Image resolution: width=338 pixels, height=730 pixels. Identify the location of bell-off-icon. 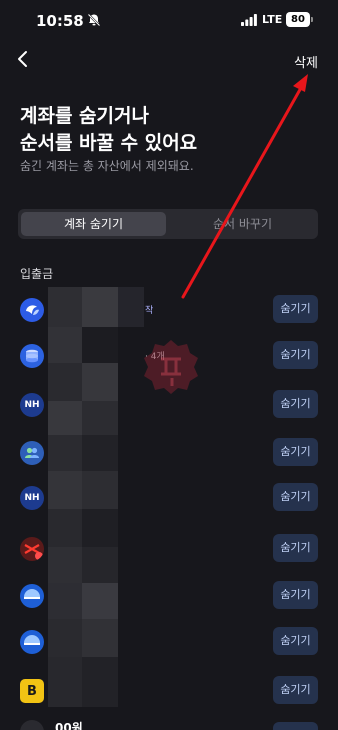
(94, 20).